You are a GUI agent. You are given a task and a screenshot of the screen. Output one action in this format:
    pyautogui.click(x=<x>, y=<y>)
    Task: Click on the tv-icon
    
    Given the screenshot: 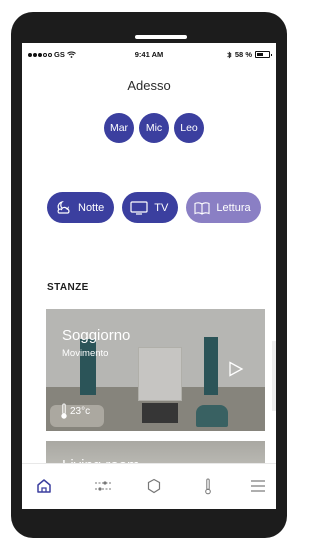 What is the action you would take?
    pyautogui.click(x=139, y=207)
    